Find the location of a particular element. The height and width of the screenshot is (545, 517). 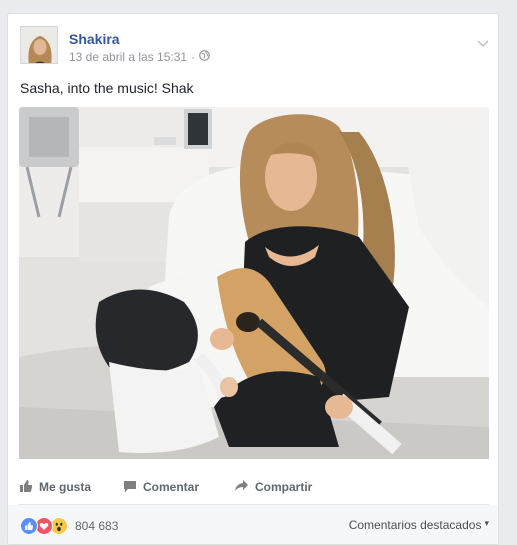

like-reaction-icon is located at coordinates (29, 526).